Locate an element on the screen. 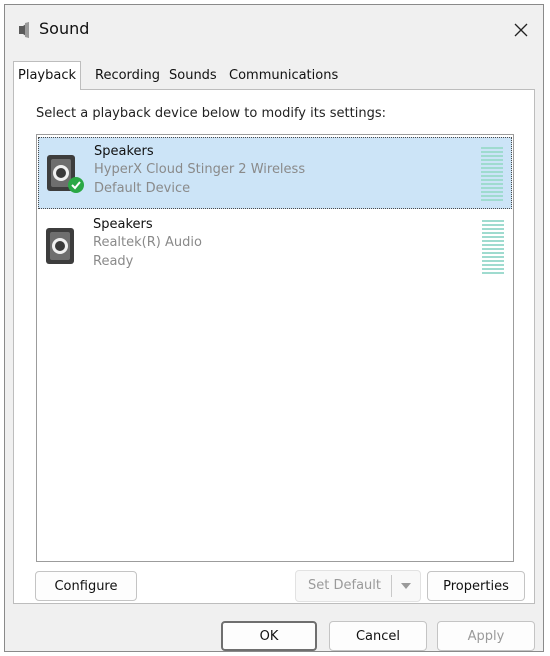  tab-playback: Playback is located at coordinates (47, 75).